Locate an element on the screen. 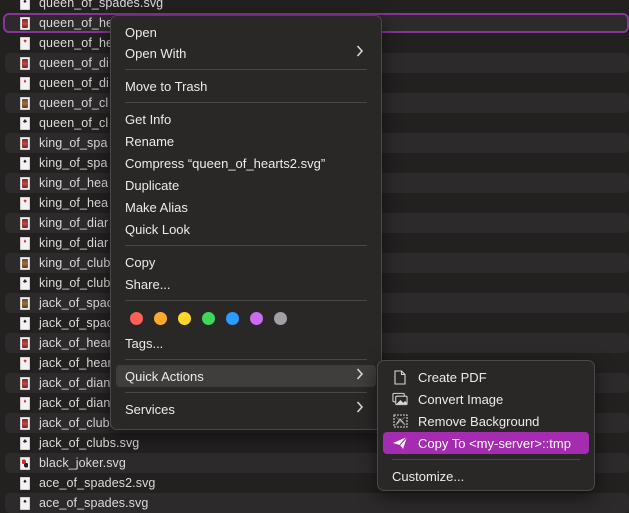 The image size is (629, 513). submenu-item-remove-background: Remove Background is located at coordinates (486, 421).